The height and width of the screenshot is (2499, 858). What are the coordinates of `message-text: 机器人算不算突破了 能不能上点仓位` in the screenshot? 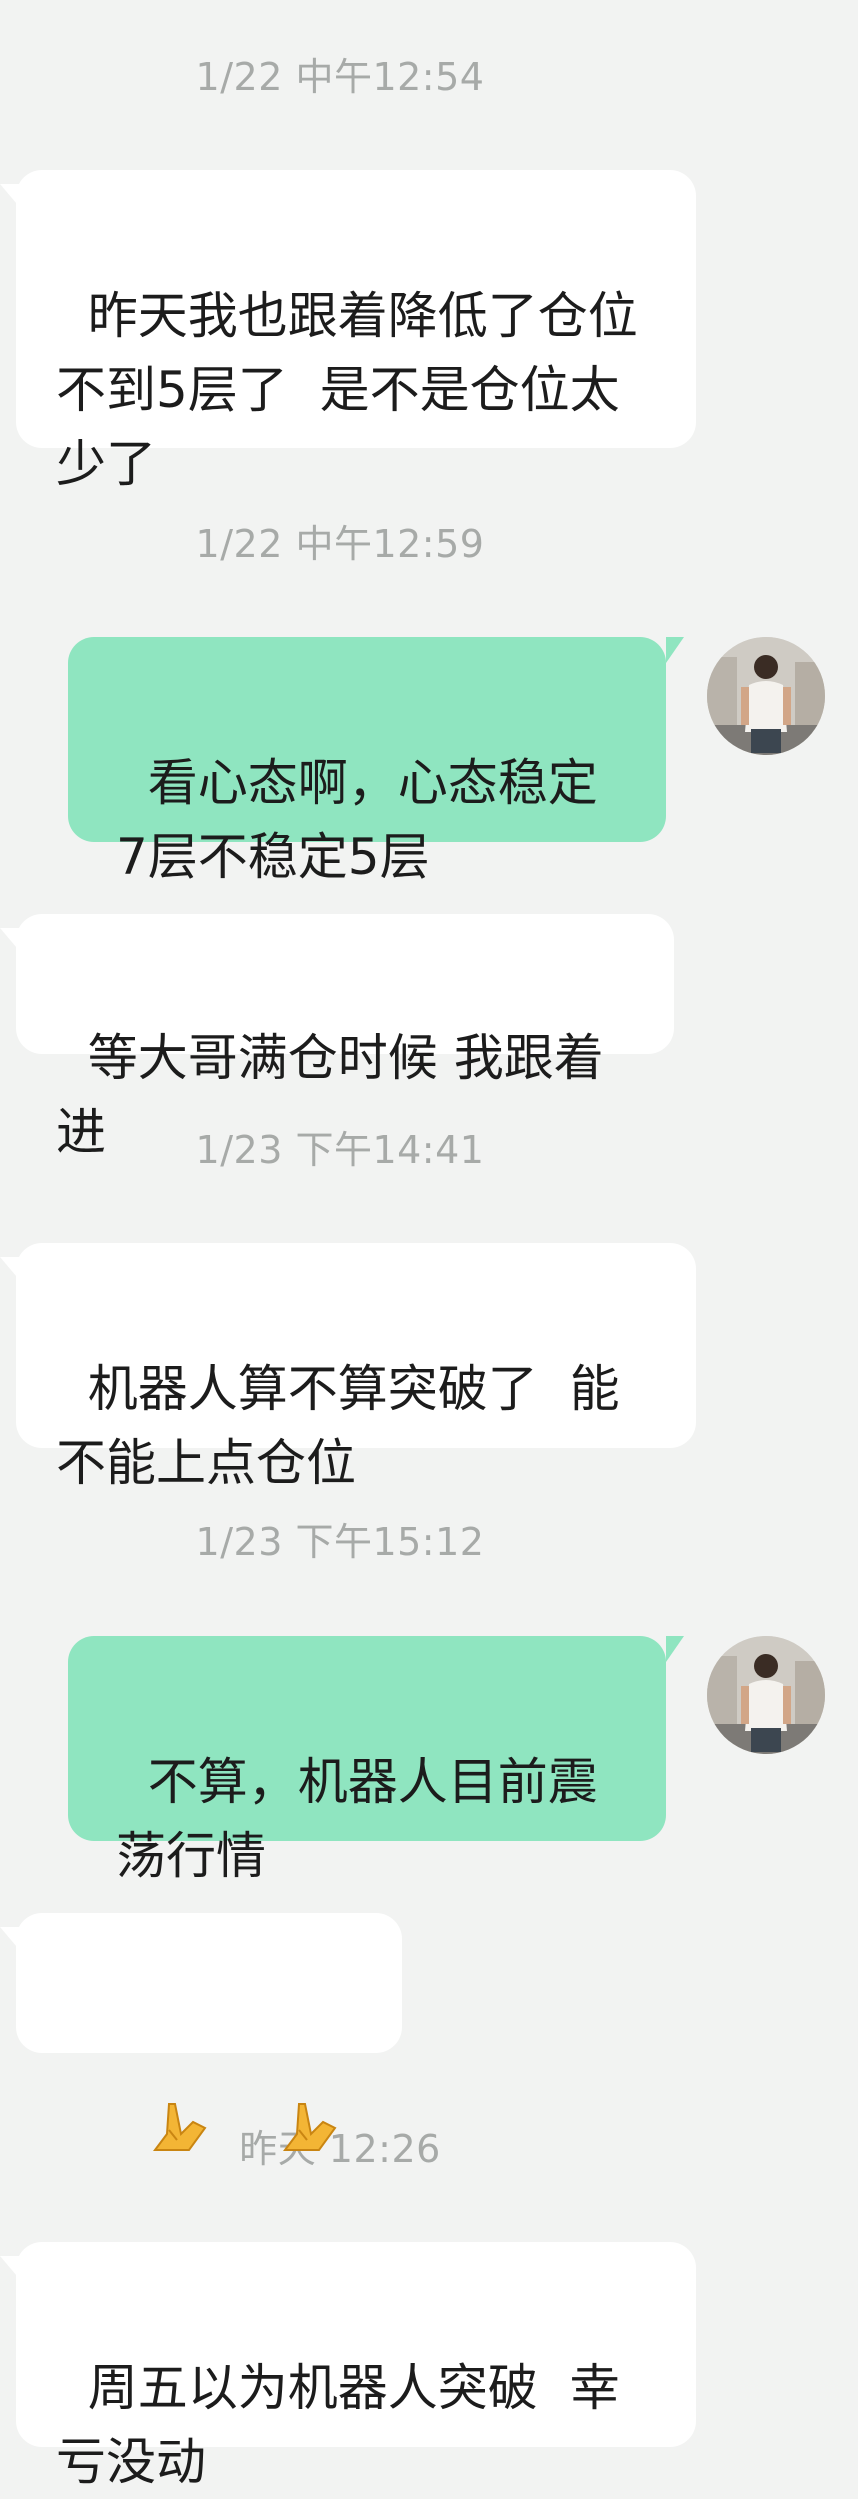 It's located at (338, 1426).